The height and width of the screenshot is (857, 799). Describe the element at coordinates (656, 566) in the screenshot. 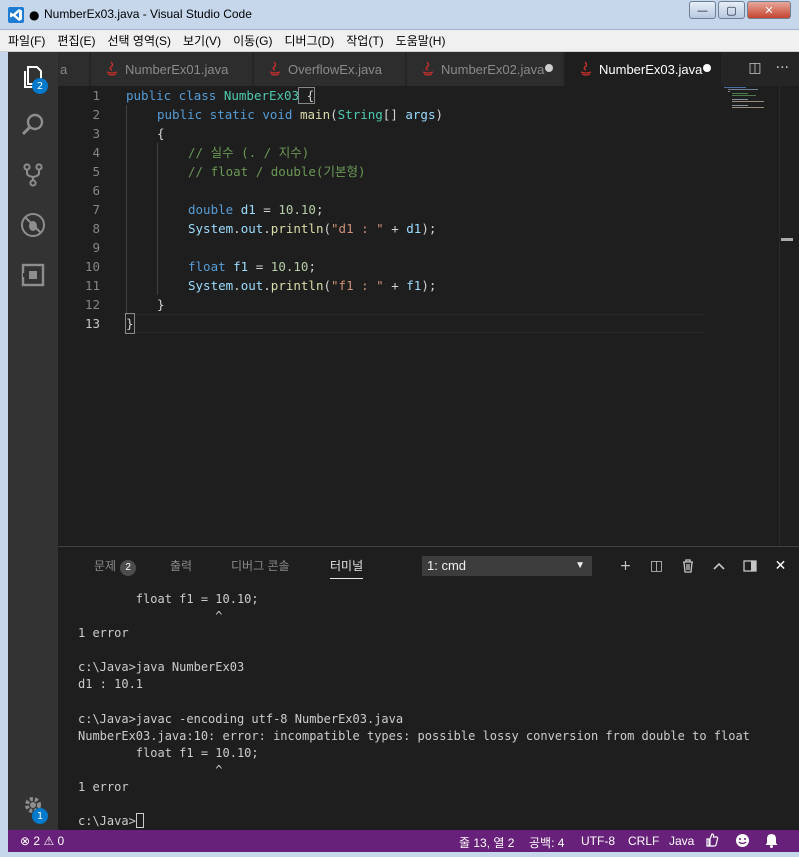

I see `split-terminal-icon: ◫` at that location.